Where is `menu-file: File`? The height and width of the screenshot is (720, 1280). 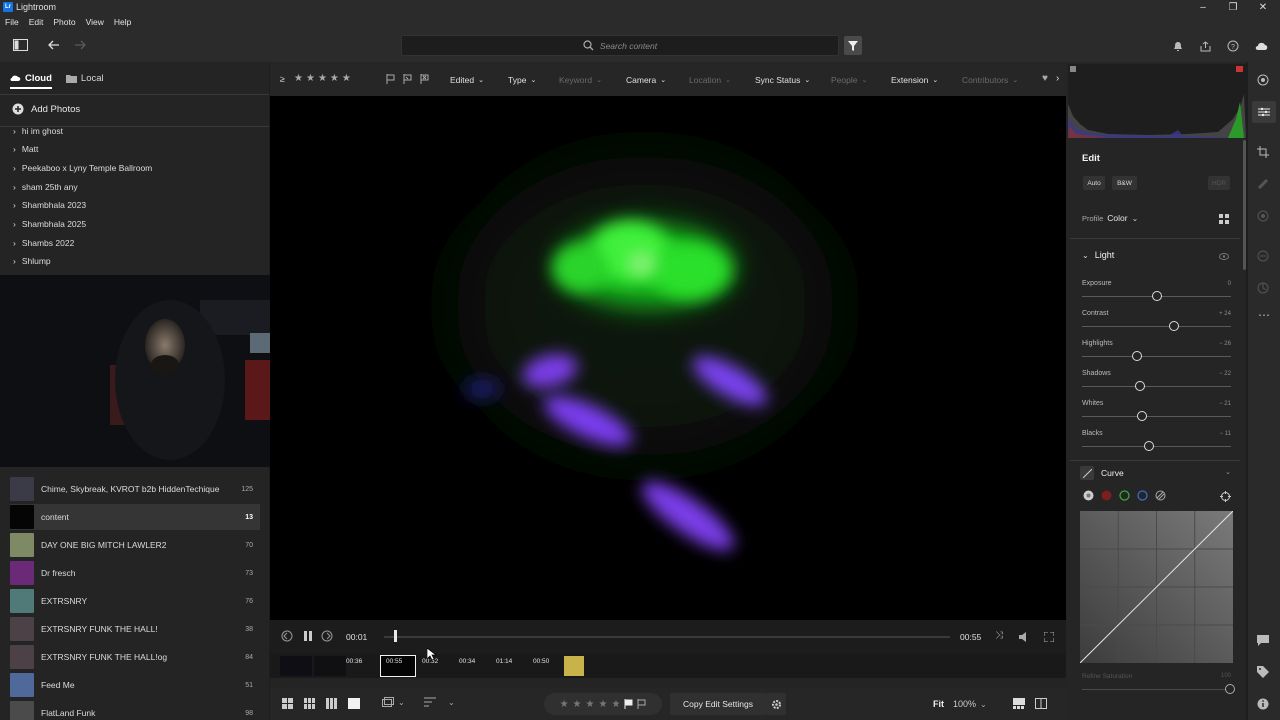 menu-file: File is located at coordinates (12, 22).